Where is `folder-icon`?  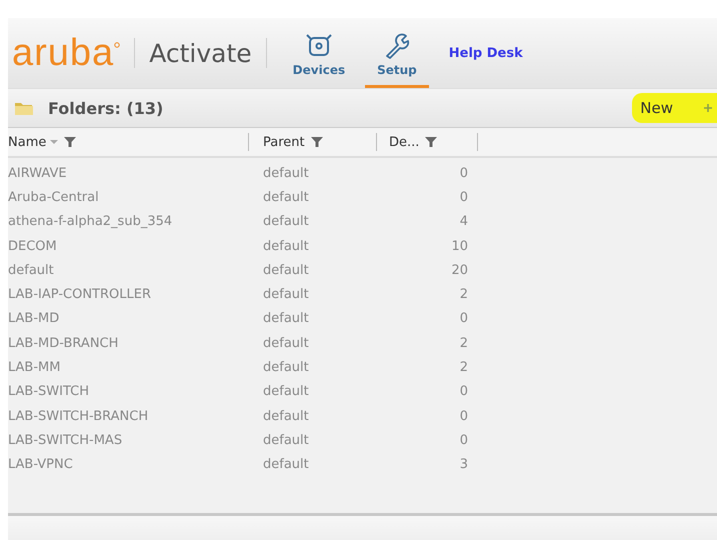 folder-icon is located at coordinates (24, 108).